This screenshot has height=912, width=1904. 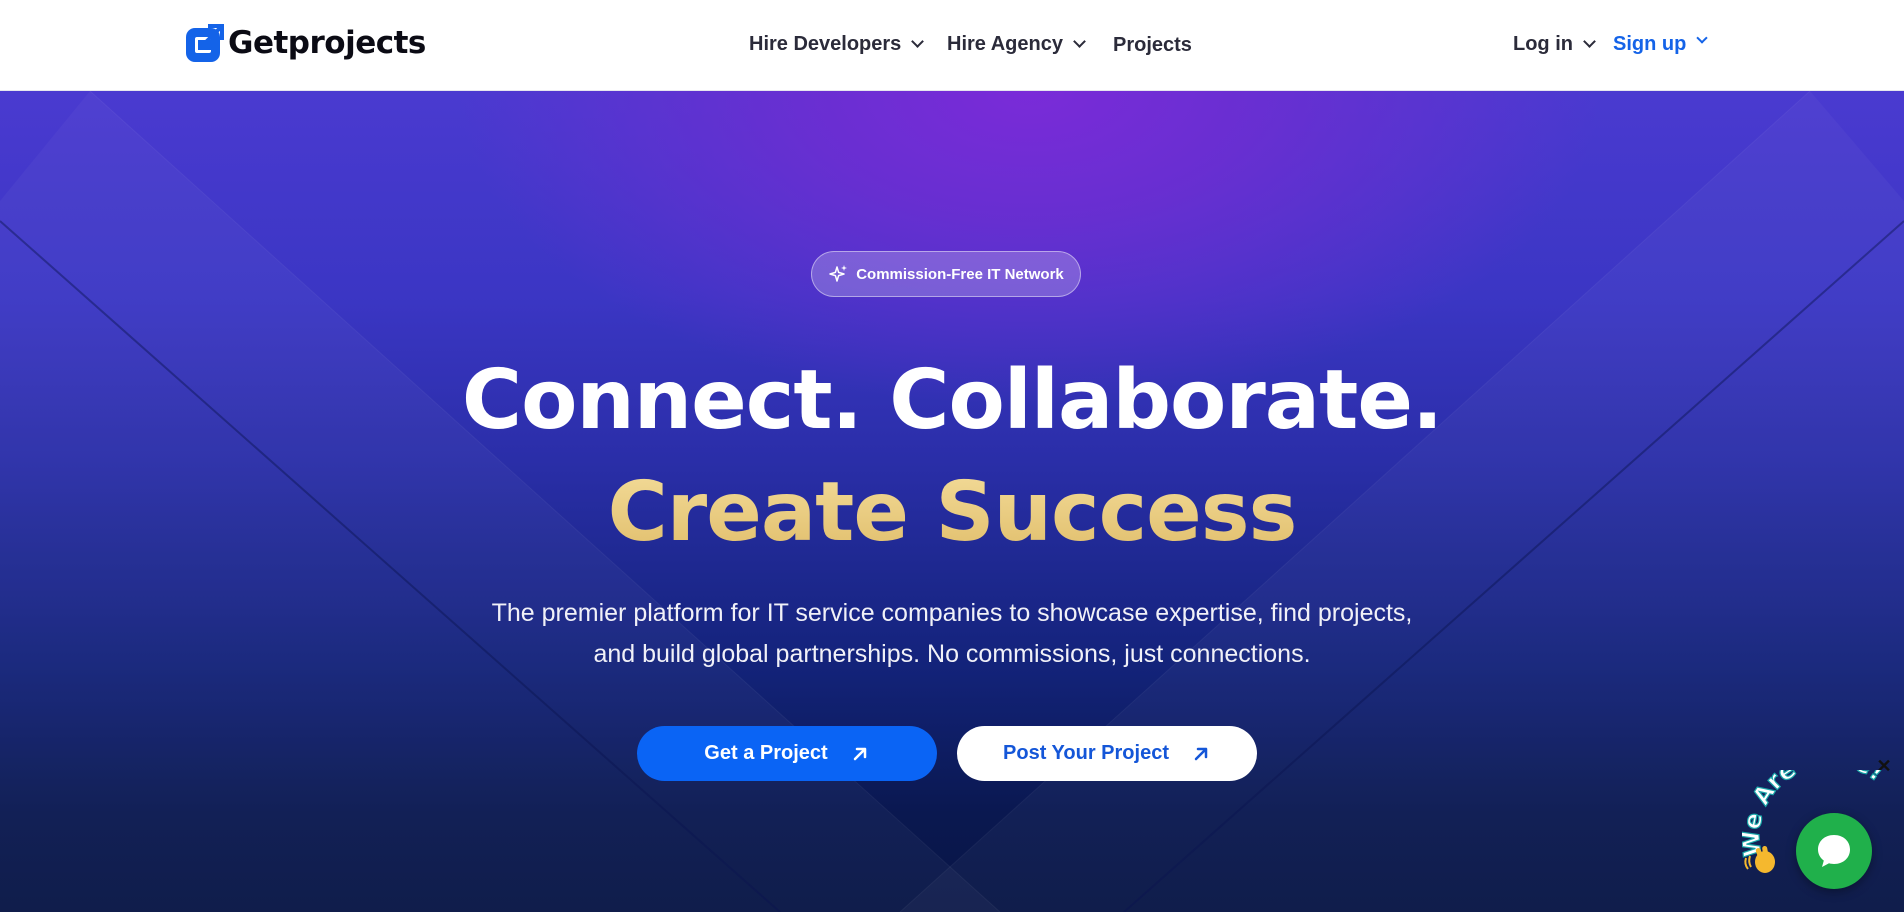 I want to click on hero-badge: Commission-Free IT Network, so click(x=946, y=274).